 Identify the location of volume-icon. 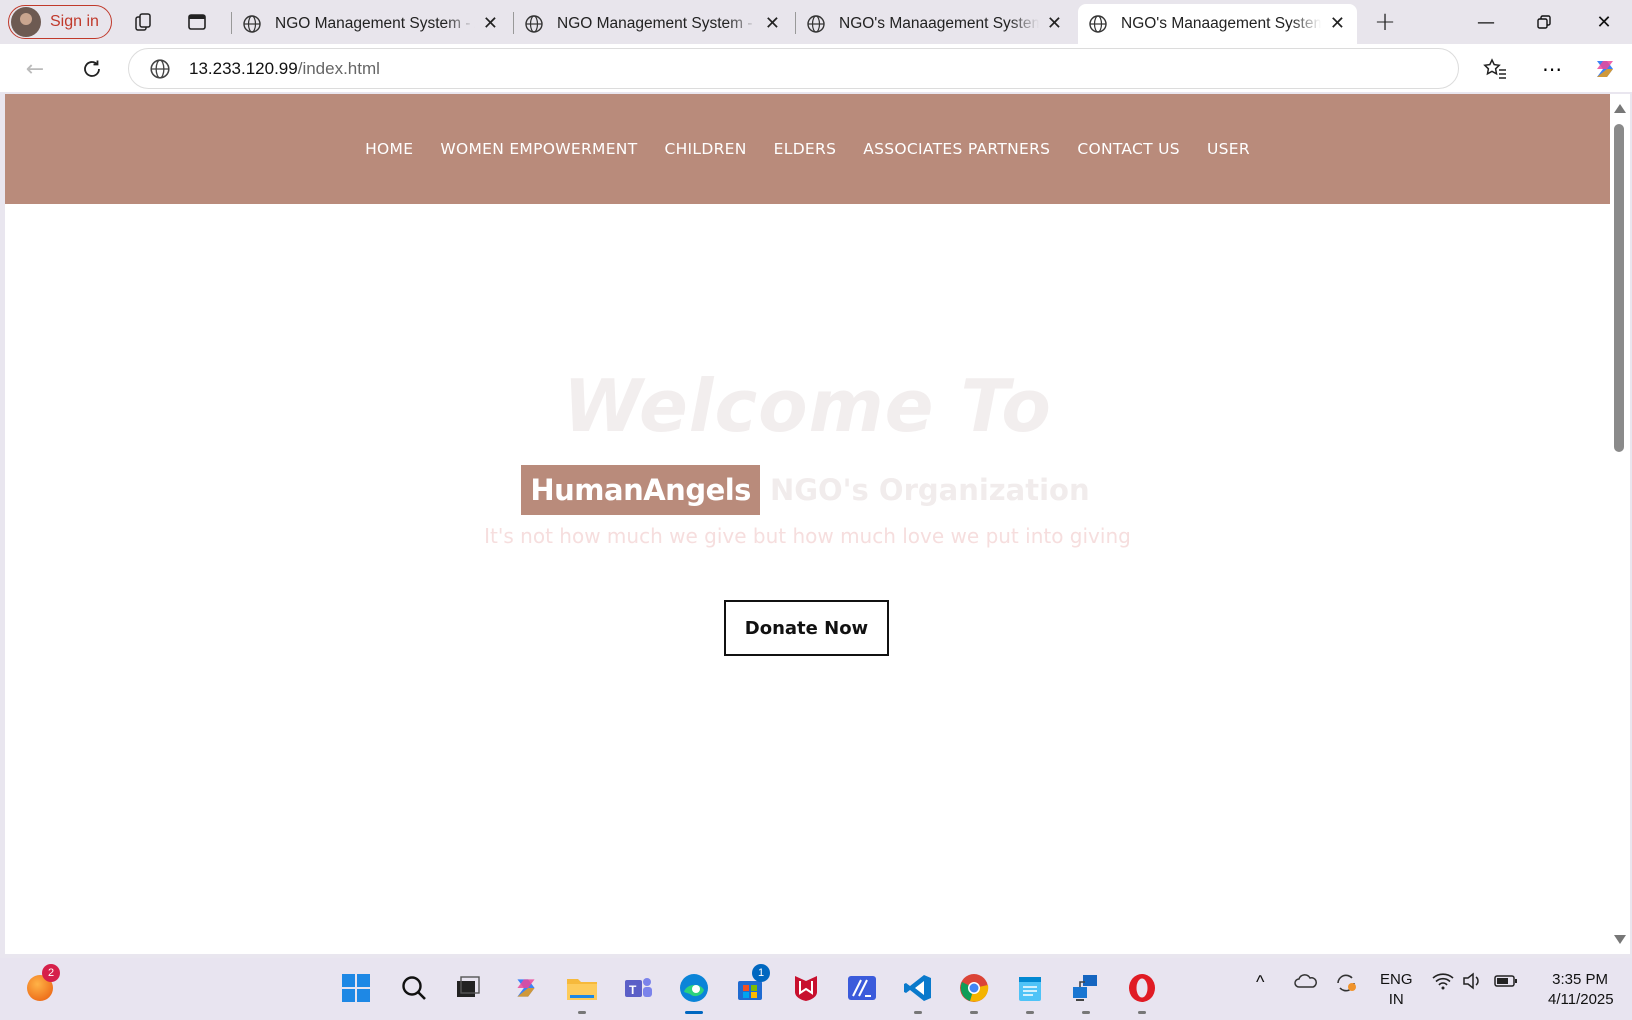
(1473, 983).